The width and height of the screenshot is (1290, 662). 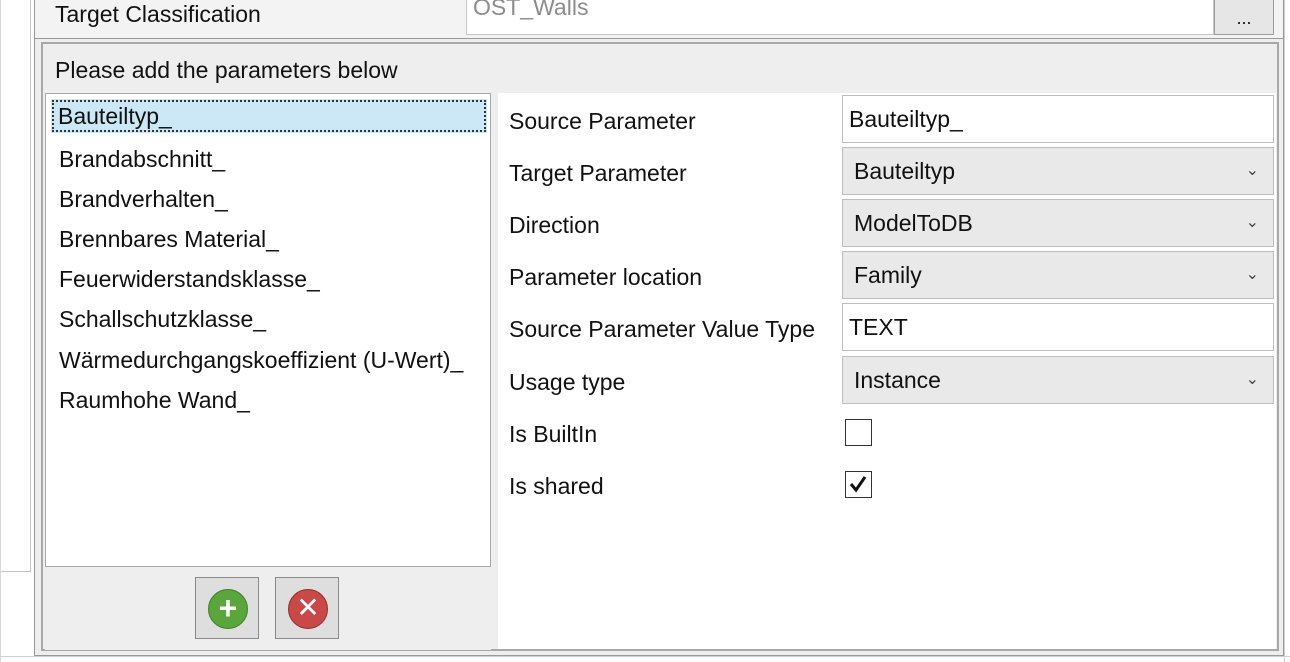 I want to click on usage-type-select: Instance ⌄, so click(x=1058, y=380).